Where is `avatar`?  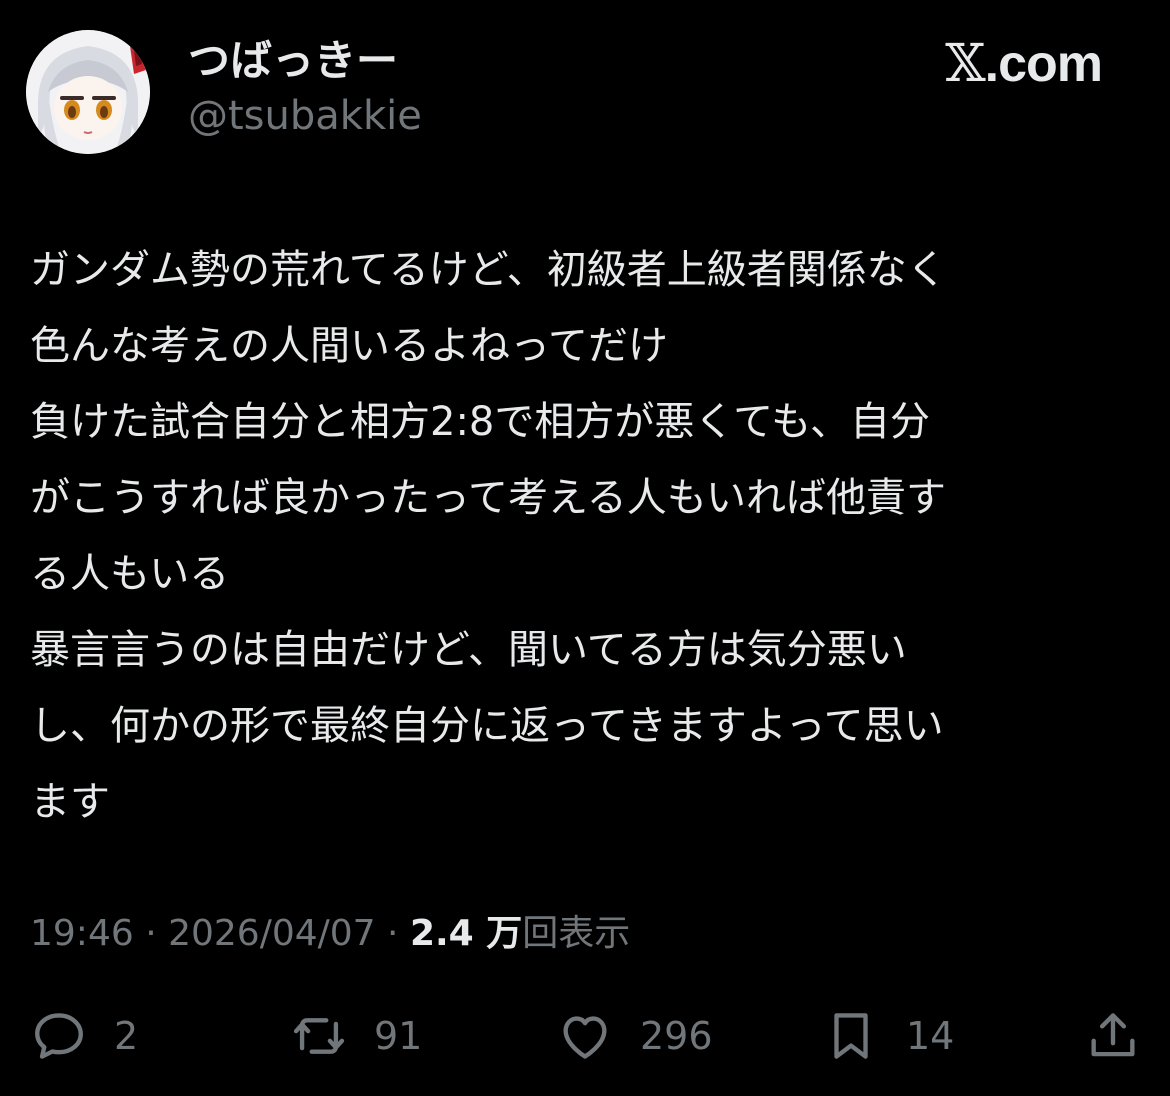
avatar is located at coordinates (88, 92).